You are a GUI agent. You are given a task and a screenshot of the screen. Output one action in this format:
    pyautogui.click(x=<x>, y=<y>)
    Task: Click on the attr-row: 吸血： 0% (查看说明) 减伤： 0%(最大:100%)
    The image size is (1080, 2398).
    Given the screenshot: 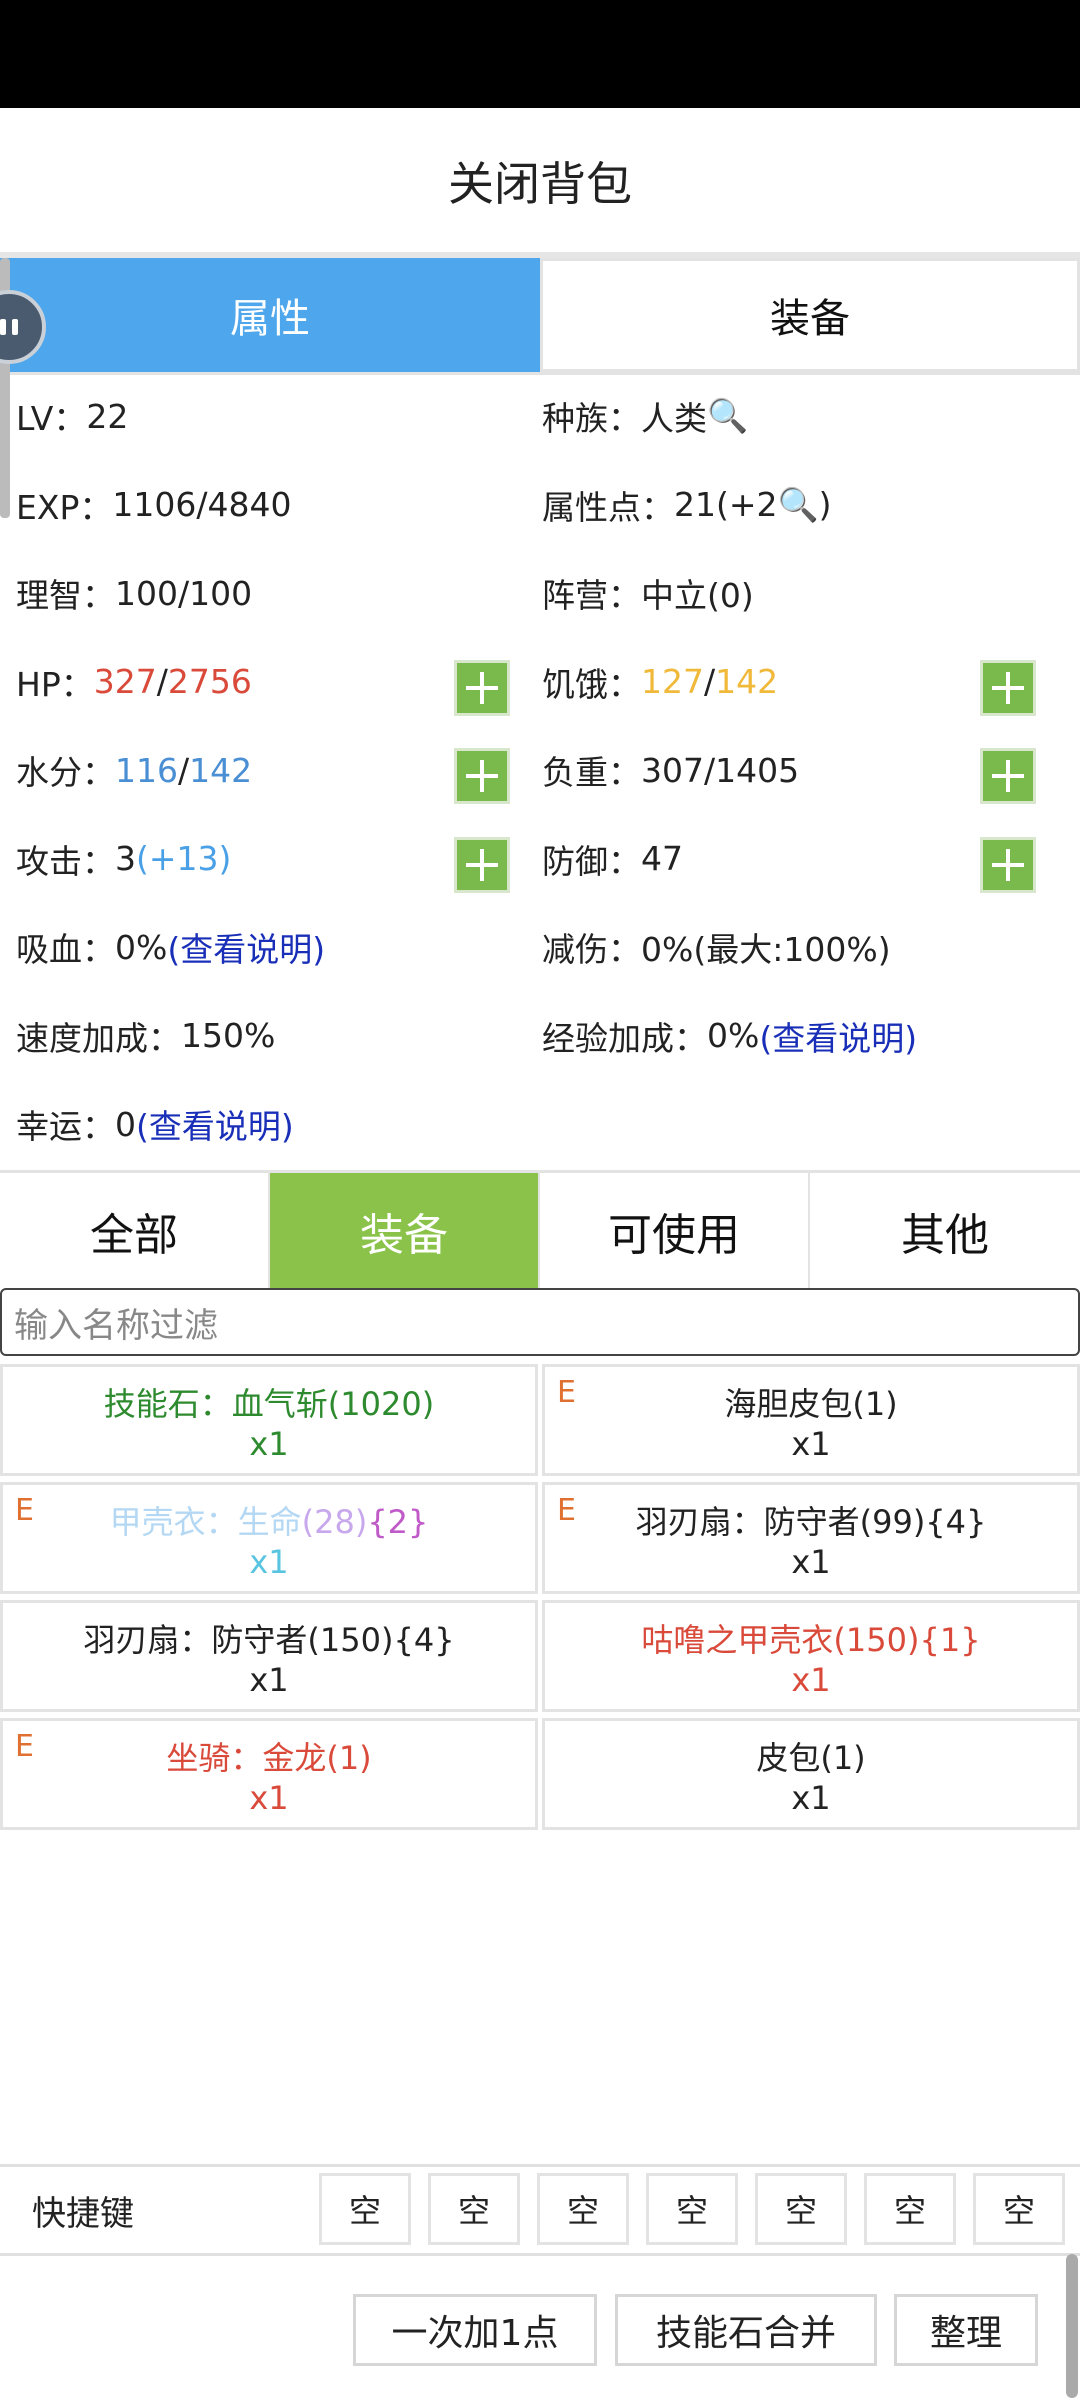 What is the action you would take?
    pyautogui.click(x=540, y=947)
    